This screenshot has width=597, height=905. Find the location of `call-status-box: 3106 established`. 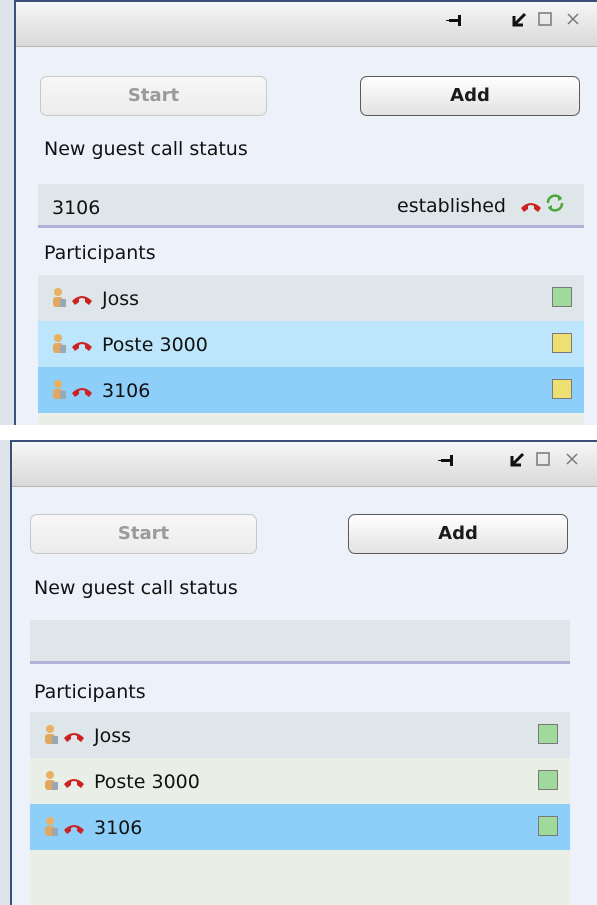

call-status-box: 3106 established is located at coordinates (311, 206).